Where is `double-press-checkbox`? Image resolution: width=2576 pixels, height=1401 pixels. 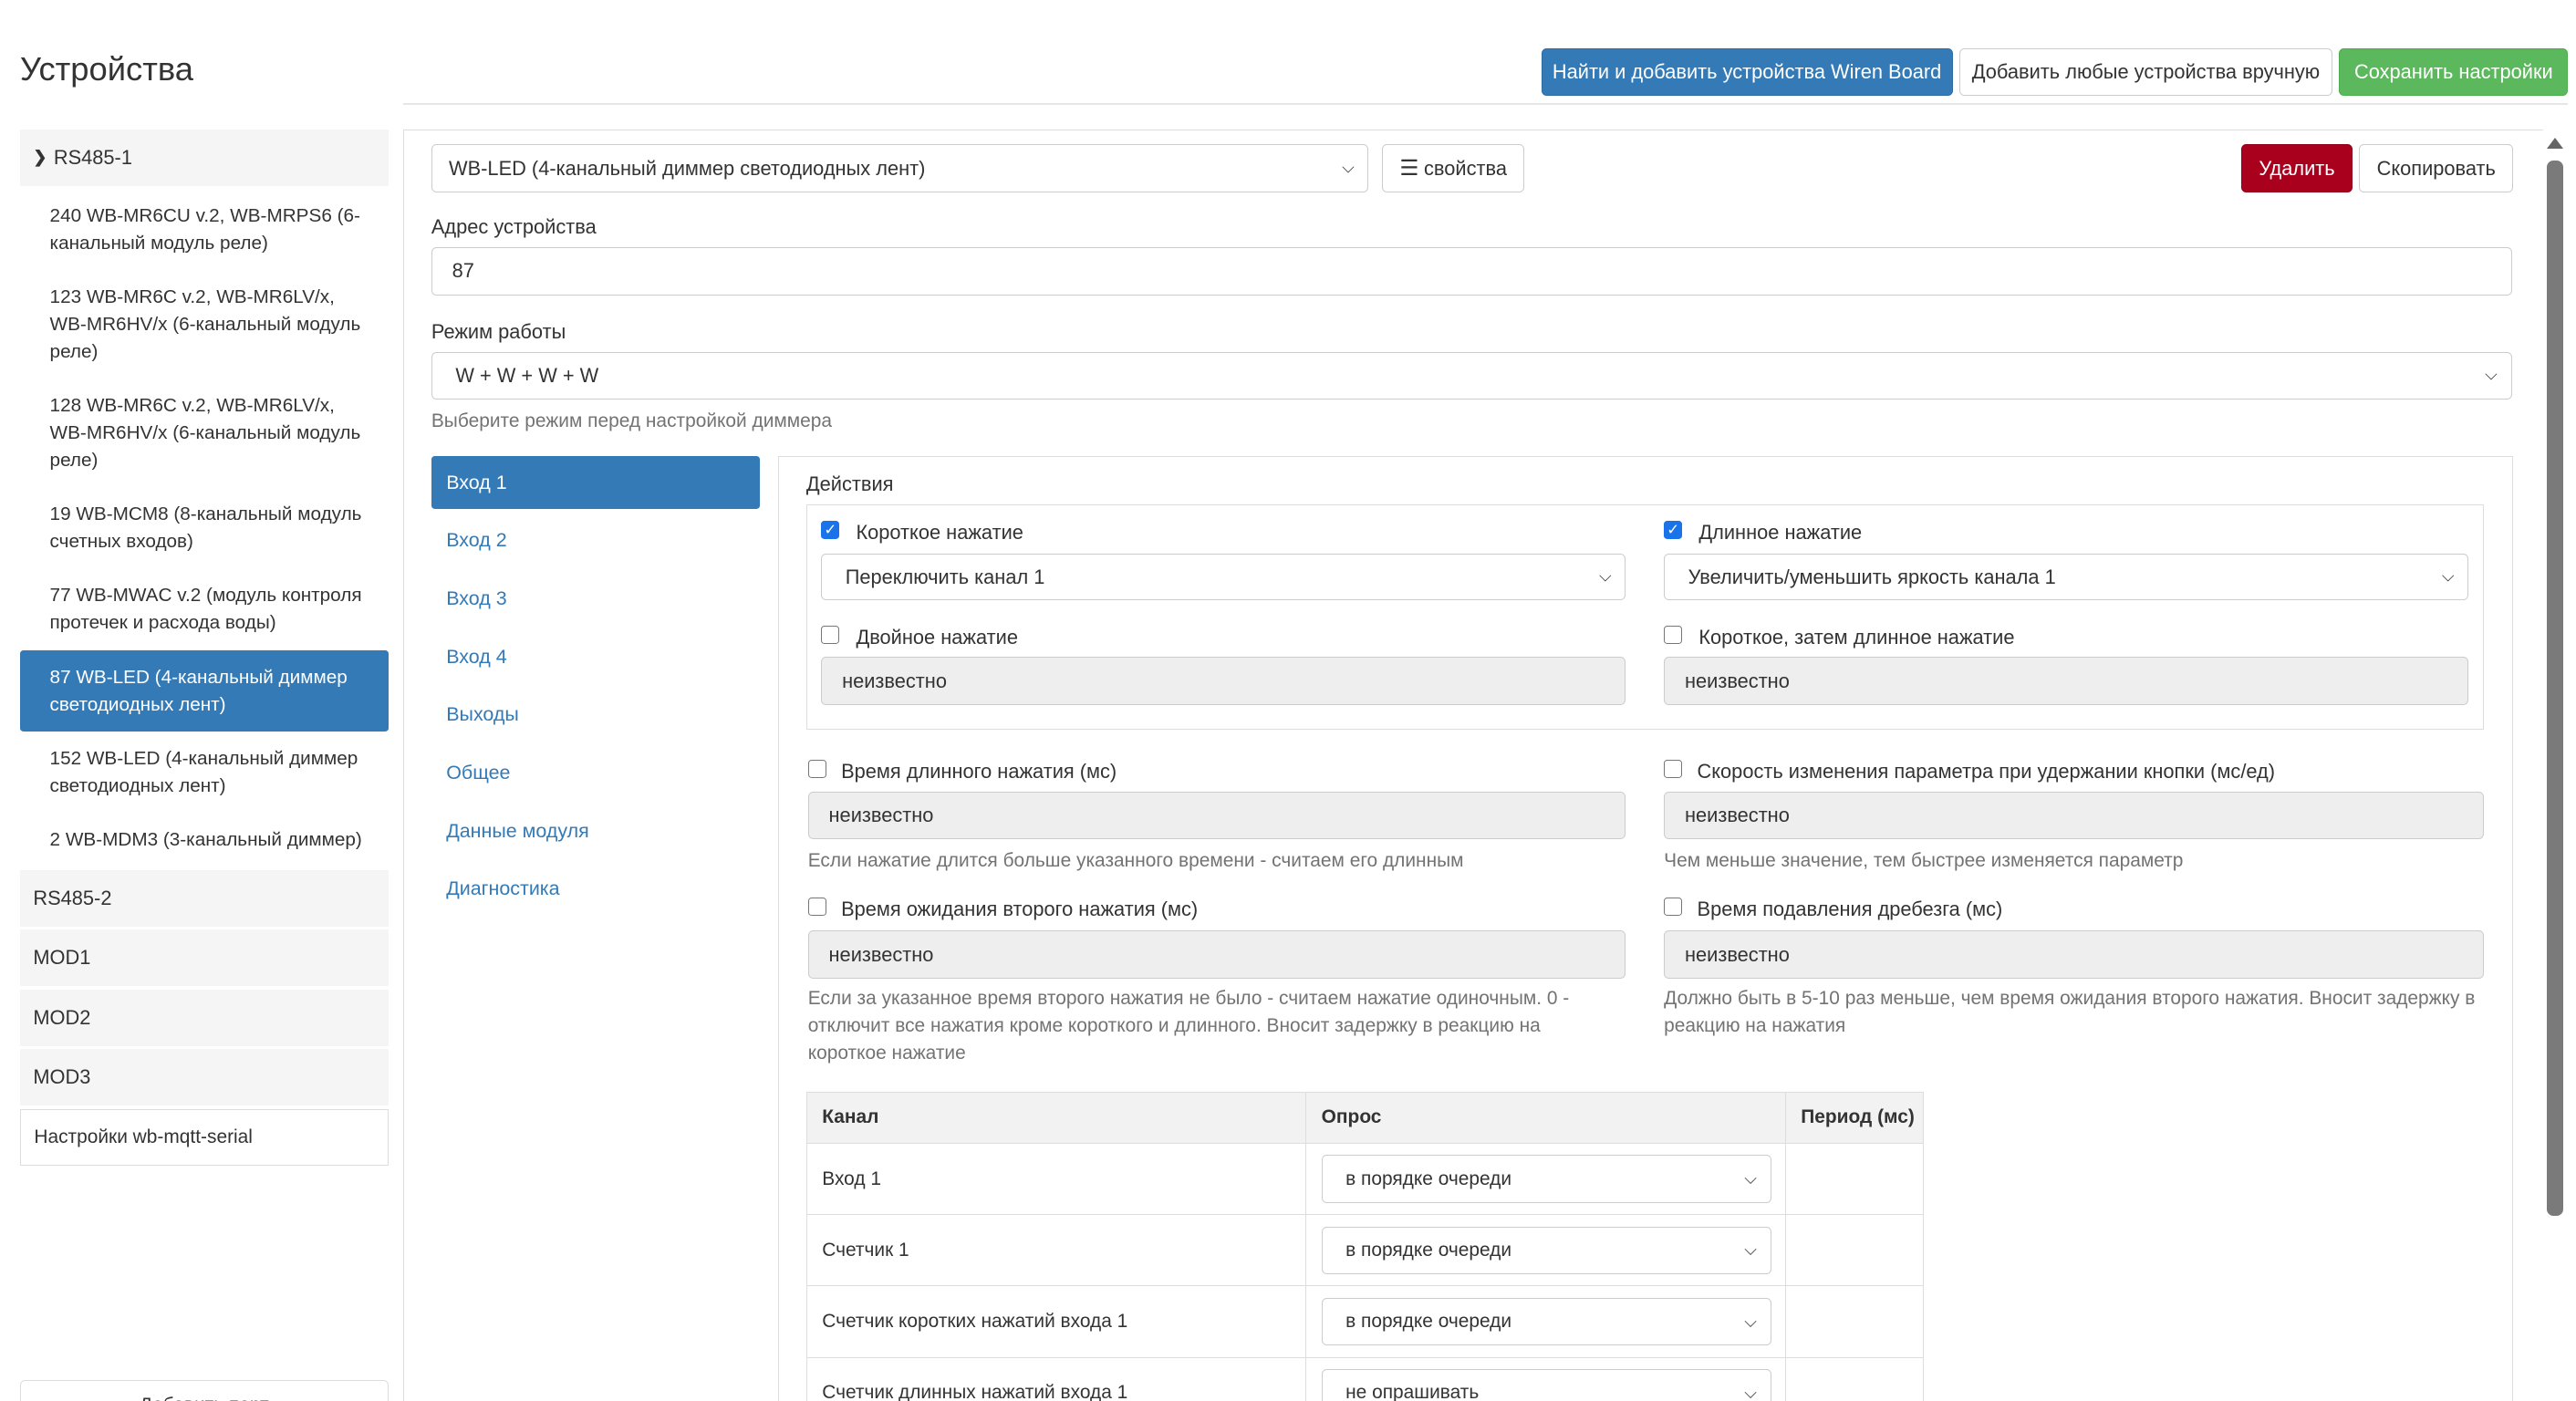 double-press-checkbox is located at coordinates (830, 634).